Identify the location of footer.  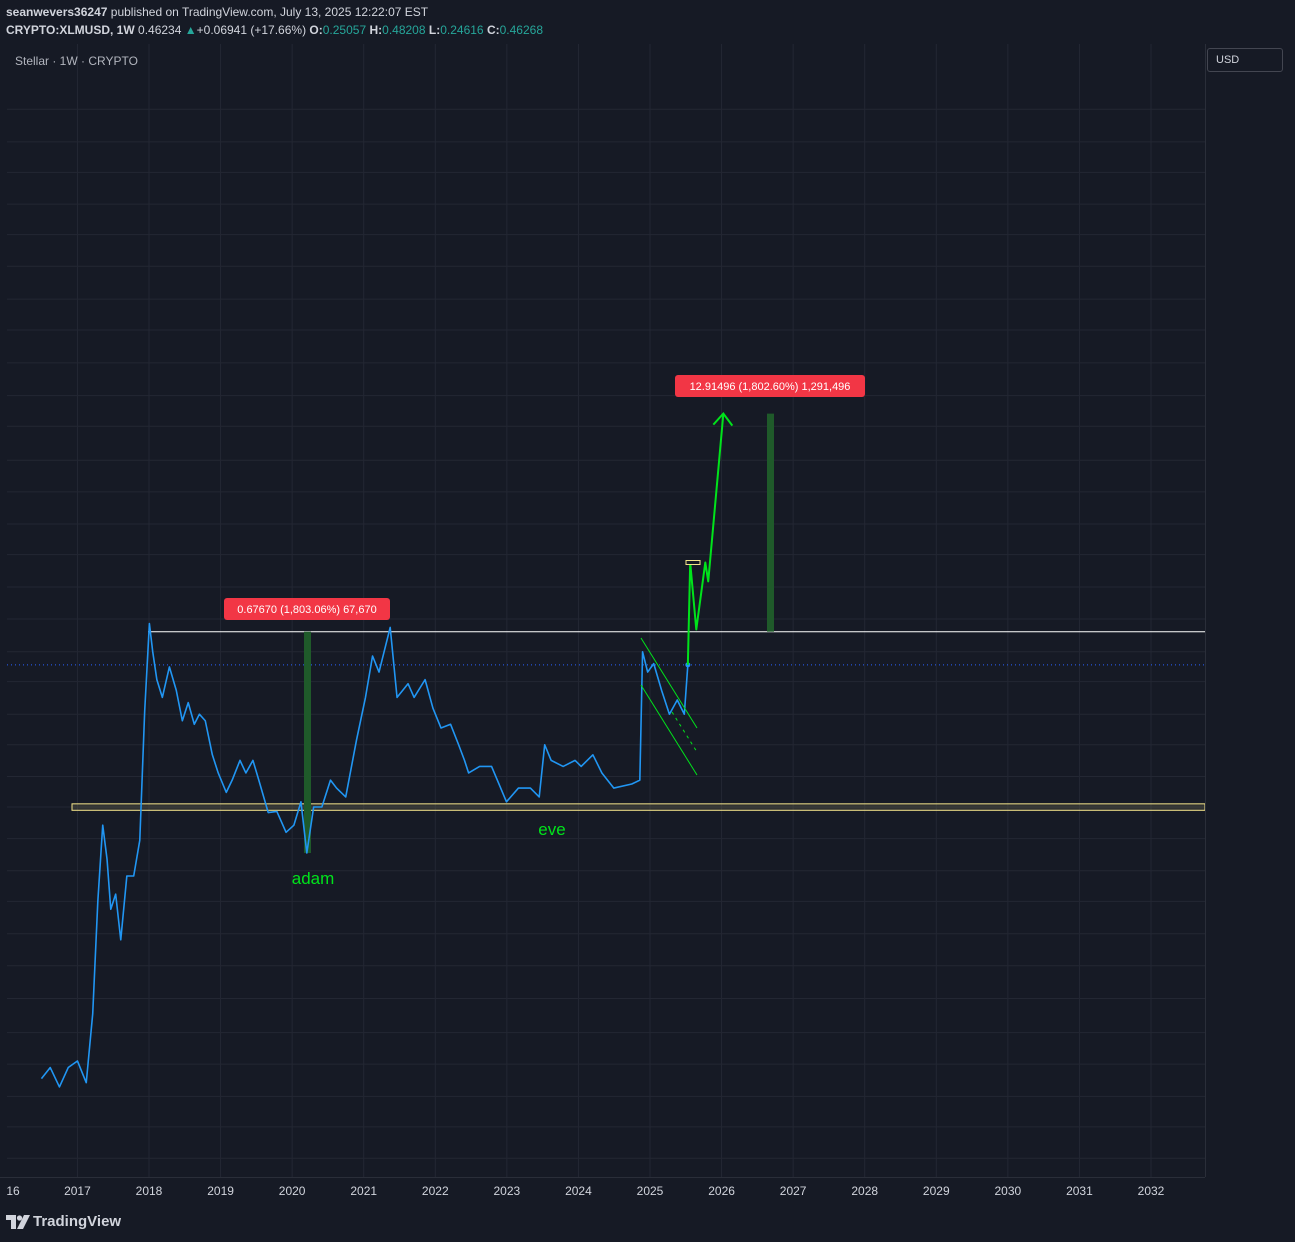
(647, 1223).